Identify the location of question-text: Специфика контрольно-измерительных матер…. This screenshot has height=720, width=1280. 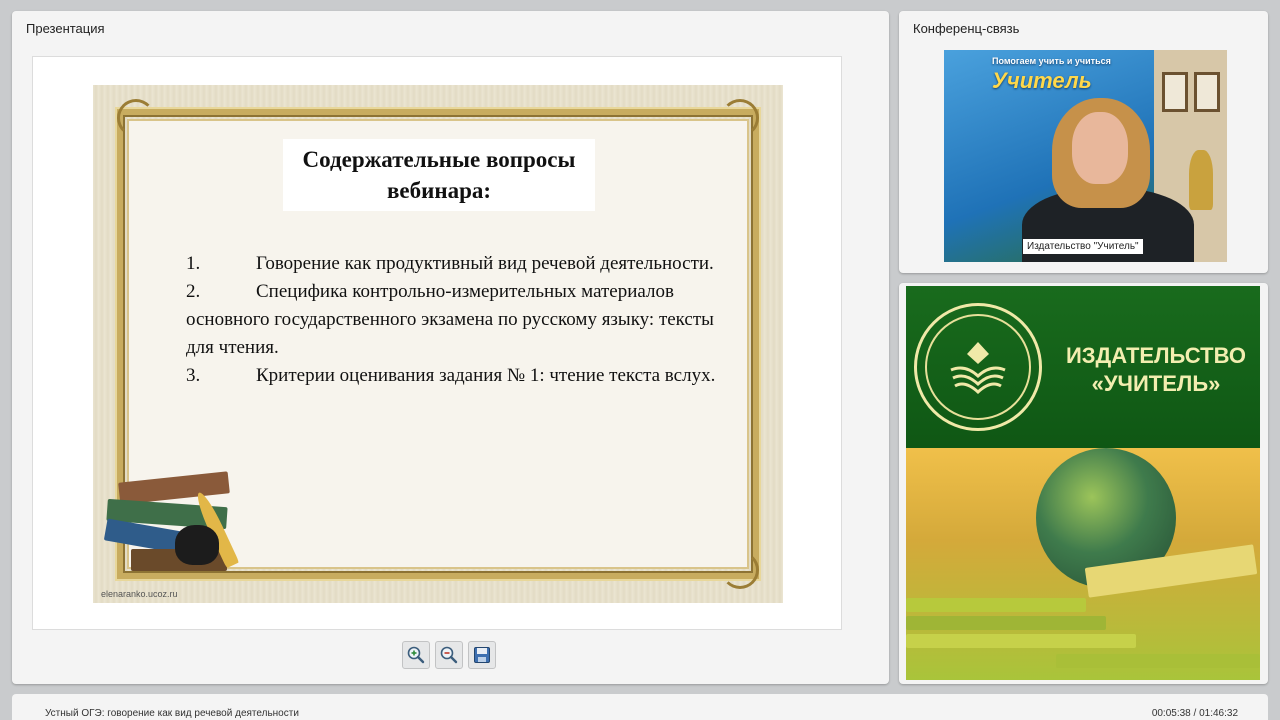
(450, 319).